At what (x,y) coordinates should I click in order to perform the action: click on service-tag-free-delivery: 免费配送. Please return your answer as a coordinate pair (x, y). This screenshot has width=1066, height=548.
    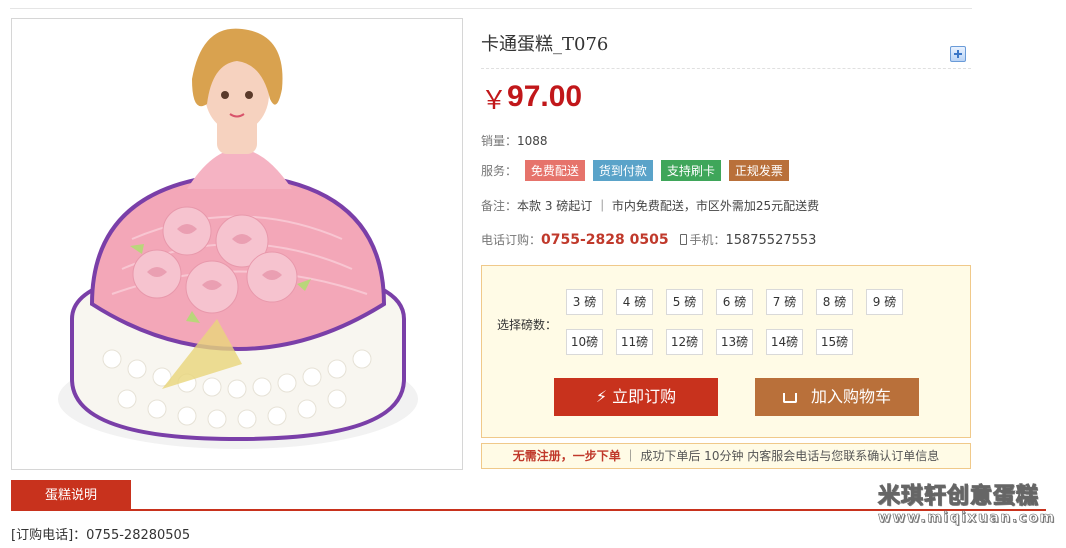
    Looking at the image, I should click on (554, 170).